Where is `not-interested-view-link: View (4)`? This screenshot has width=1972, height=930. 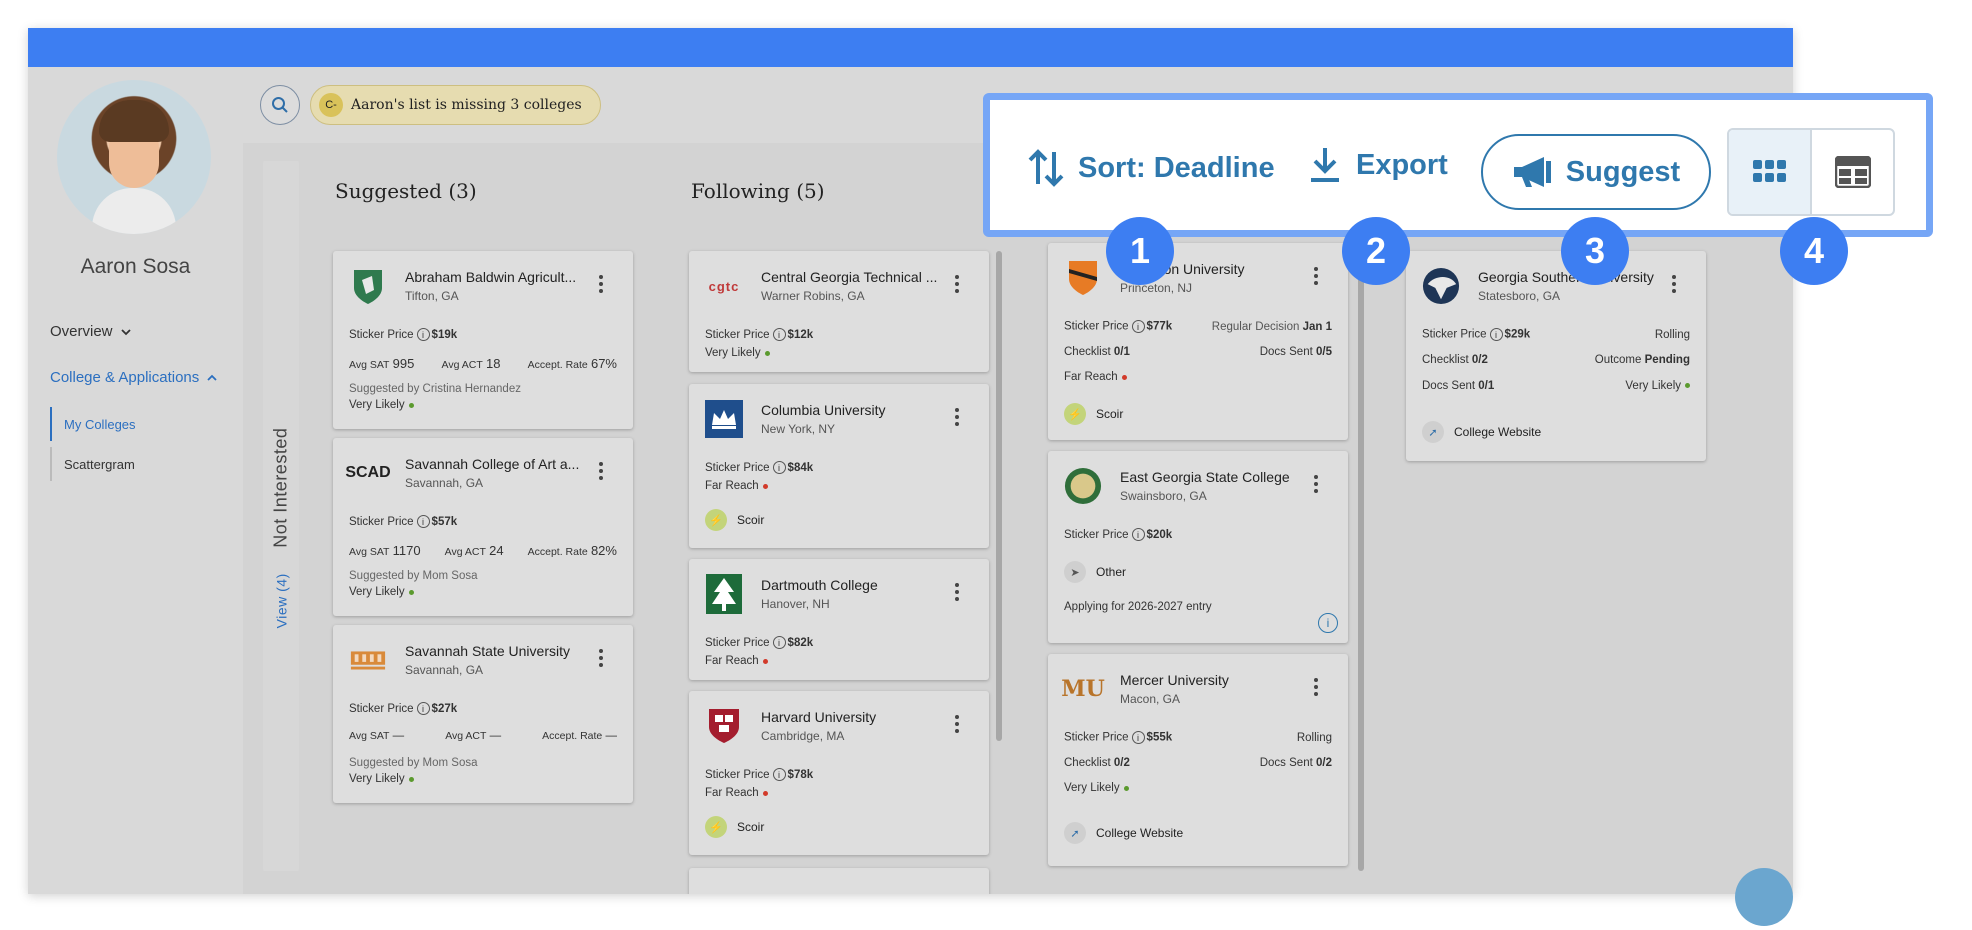
not-interested-view-link: View (4) is located at coordinates (282, 600).